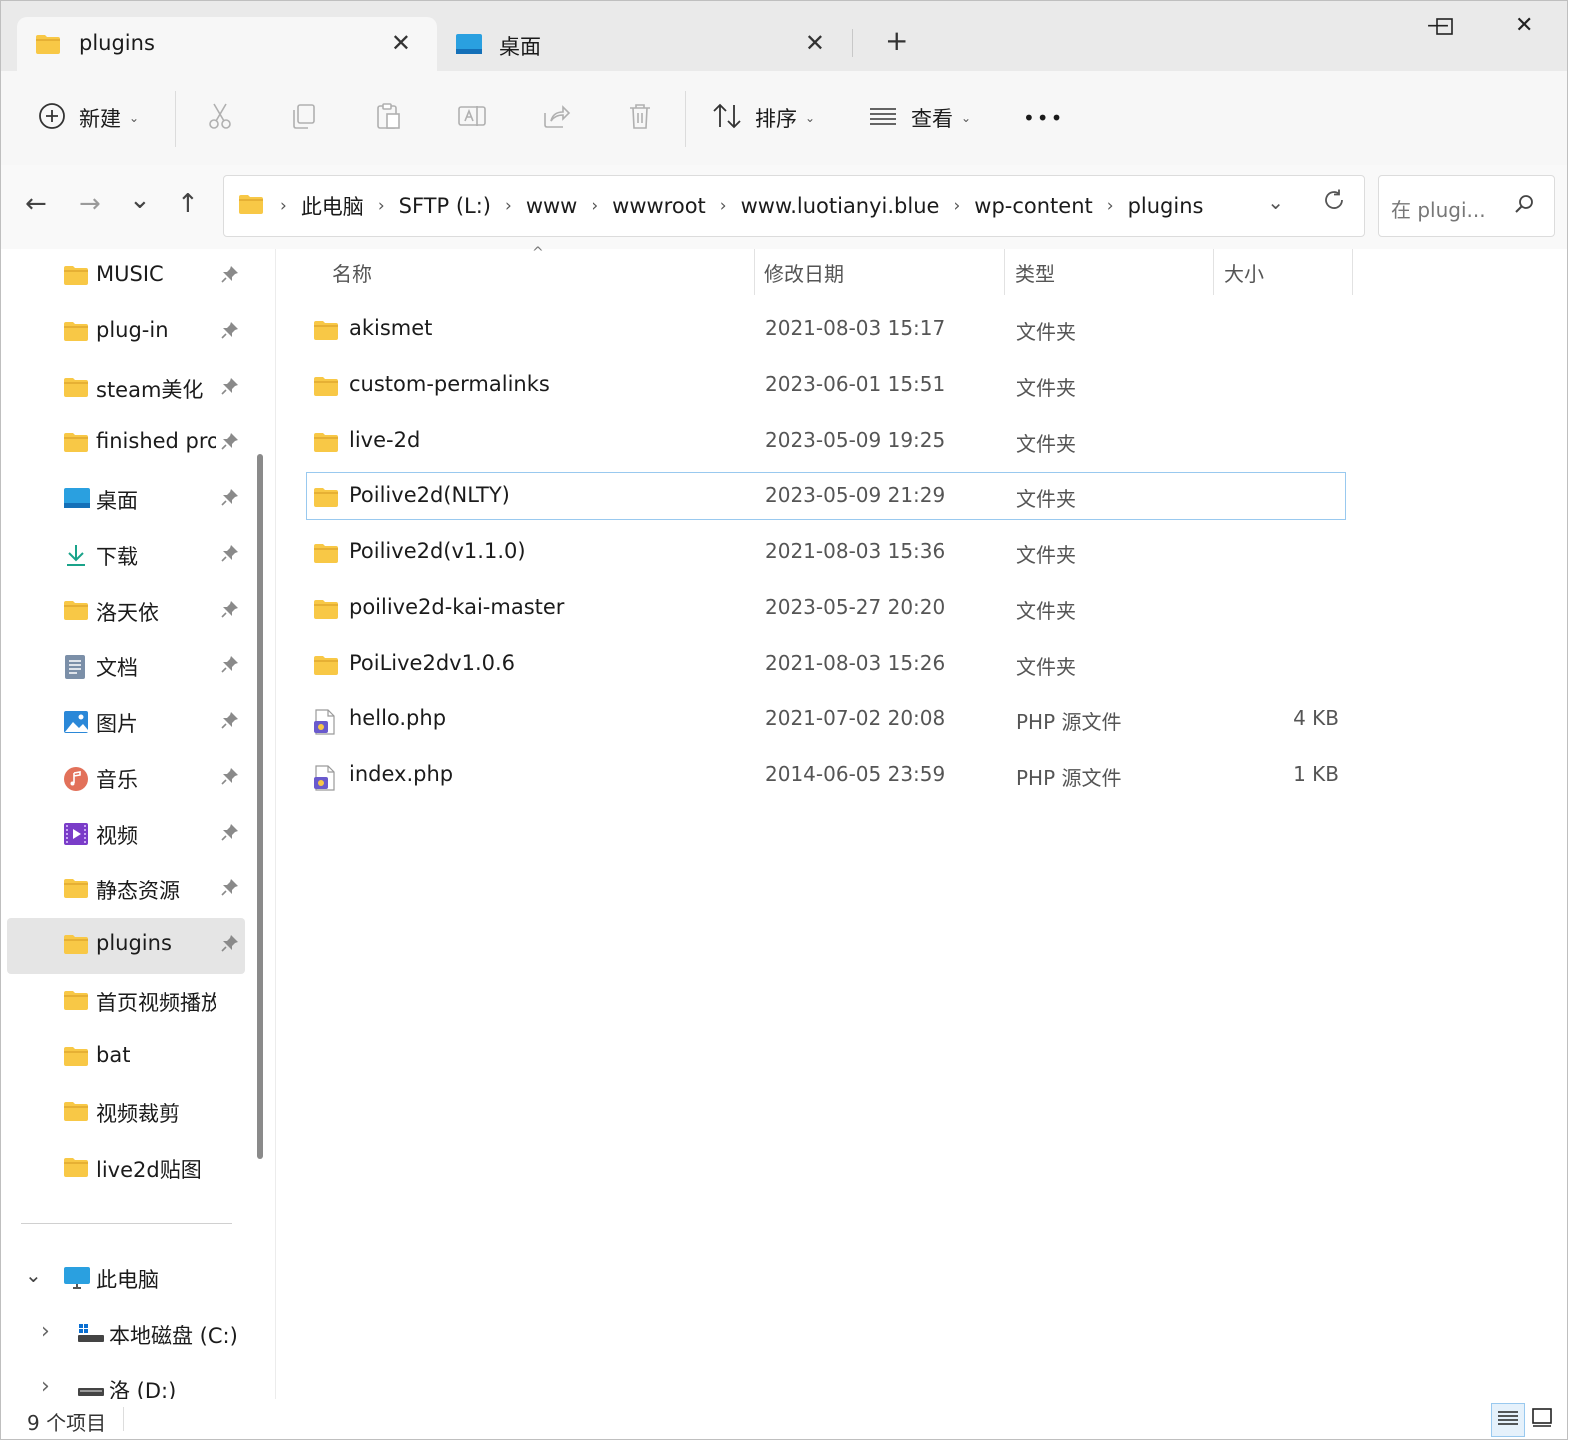 This screenshot has width=1576, height=1448. Describe the element at coordinates (1275, 202) in the screenshot. I see `address-history-chevron-icon: ⌄` at that location.